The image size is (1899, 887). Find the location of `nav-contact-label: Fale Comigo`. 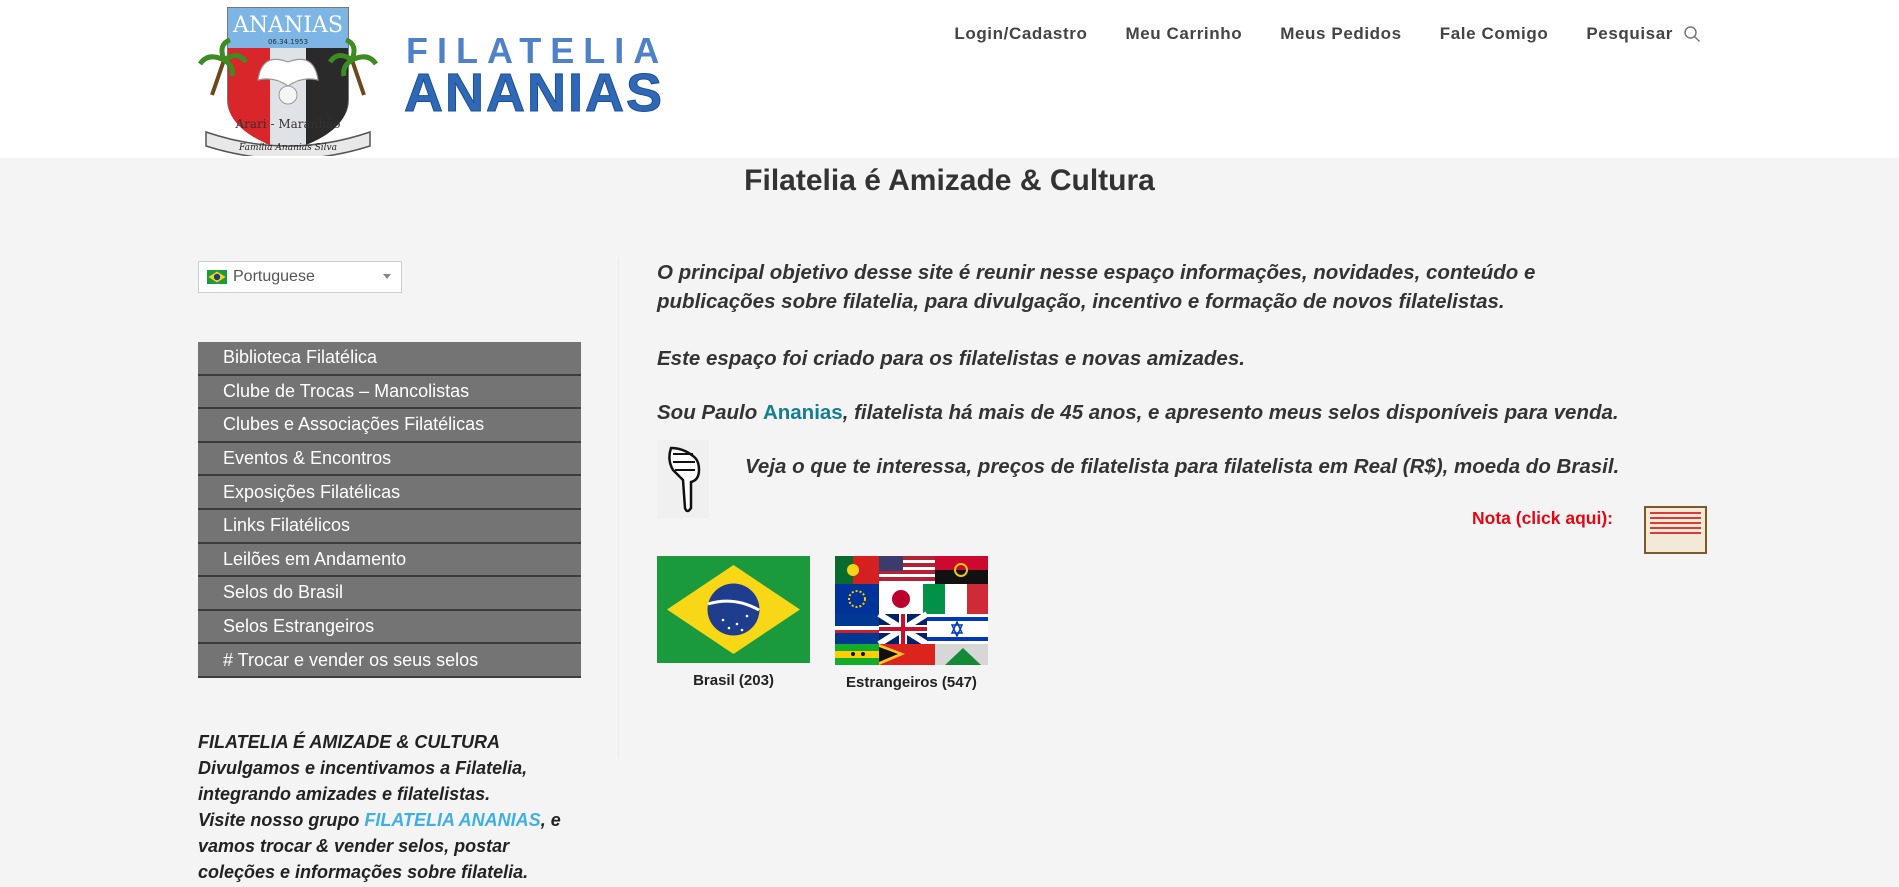

nav-contact-label: Fale Comigo is located at coordinates (1494, 33).